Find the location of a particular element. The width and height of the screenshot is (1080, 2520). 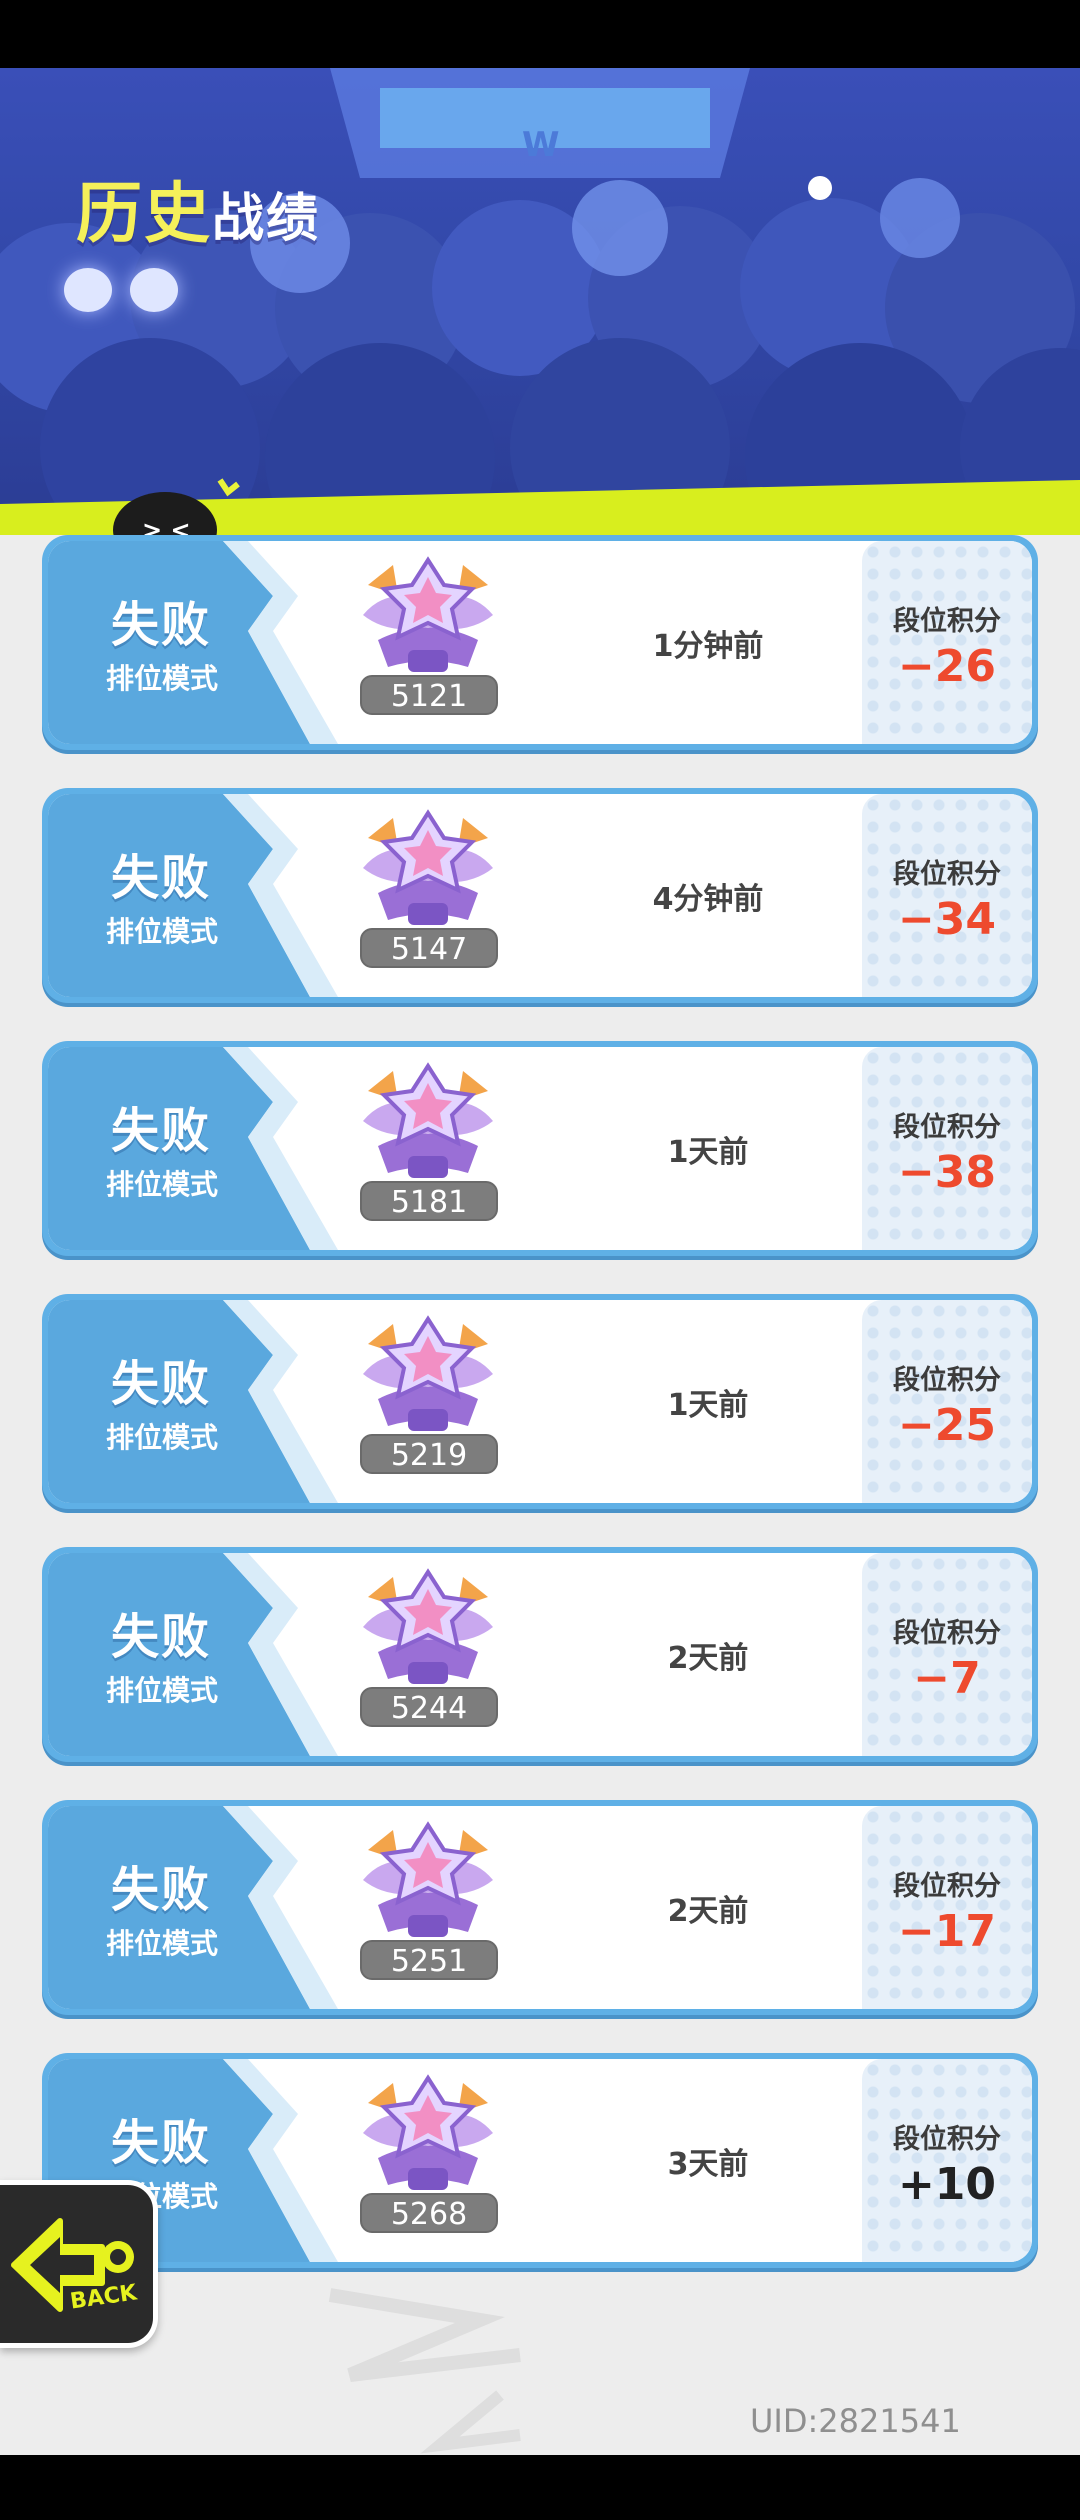

time-ago: 1分钟前 is located at coordinates (708, 646).